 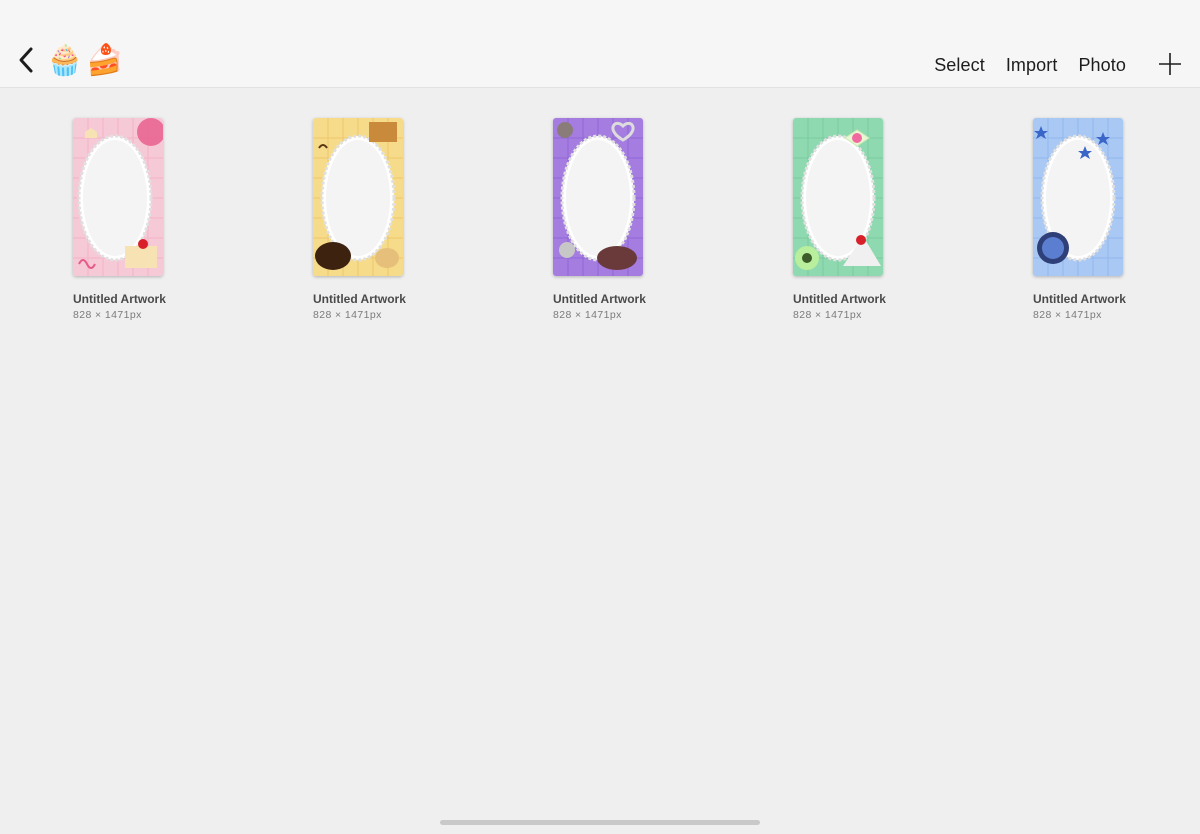 I want to click on chevron-left-icon, so click(x=26, y=60).